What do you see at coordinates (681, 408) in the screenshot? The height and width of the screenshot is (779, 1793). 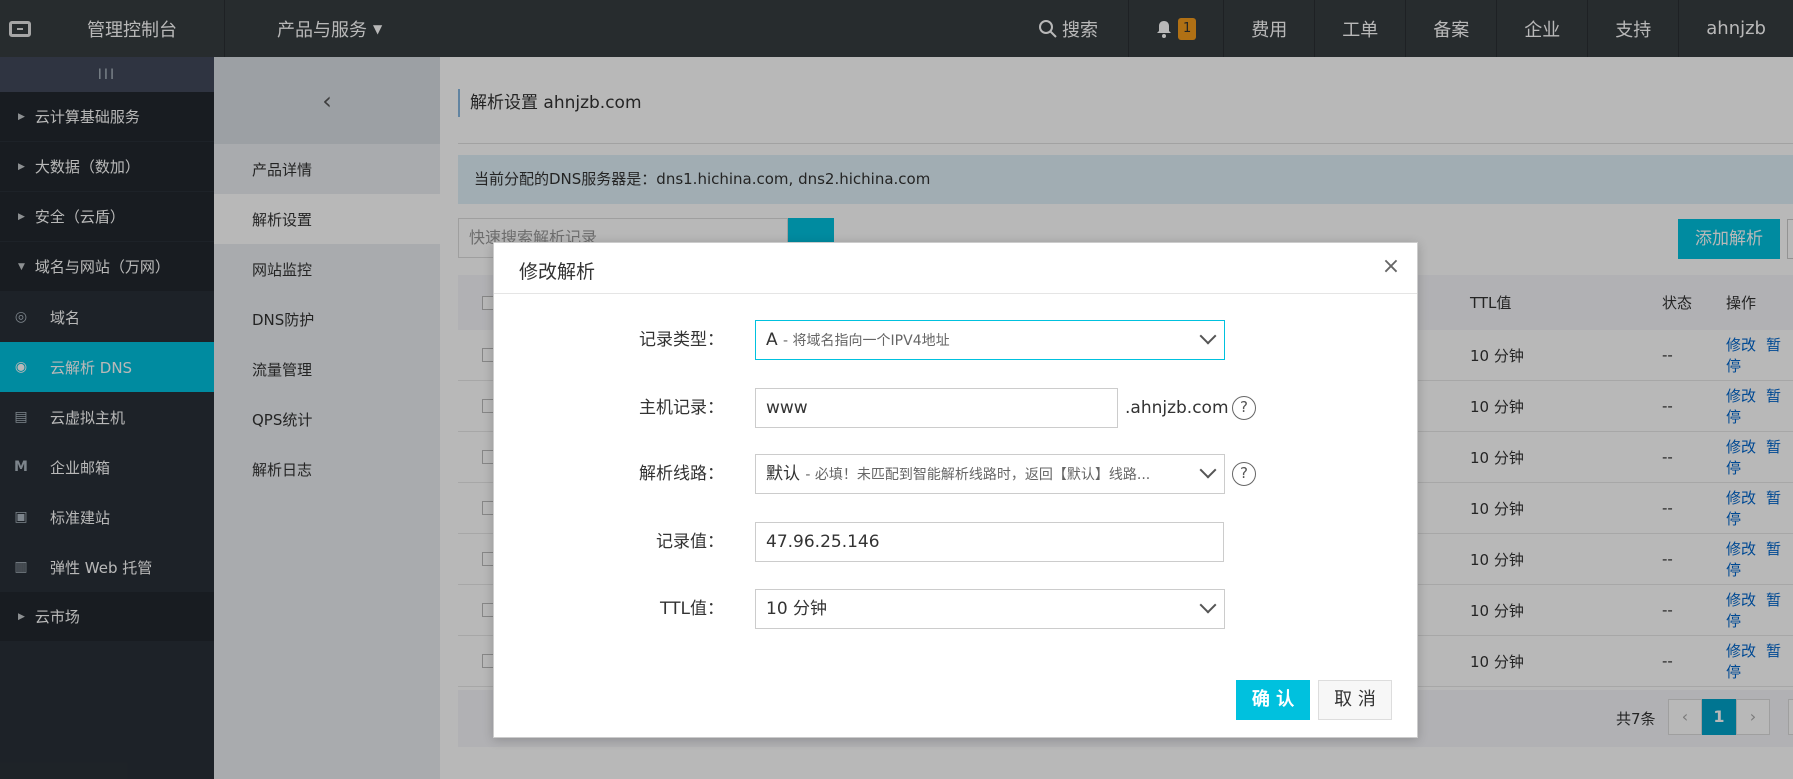 I see `host-label: 主机记录：` at bounding box center [681, 408].